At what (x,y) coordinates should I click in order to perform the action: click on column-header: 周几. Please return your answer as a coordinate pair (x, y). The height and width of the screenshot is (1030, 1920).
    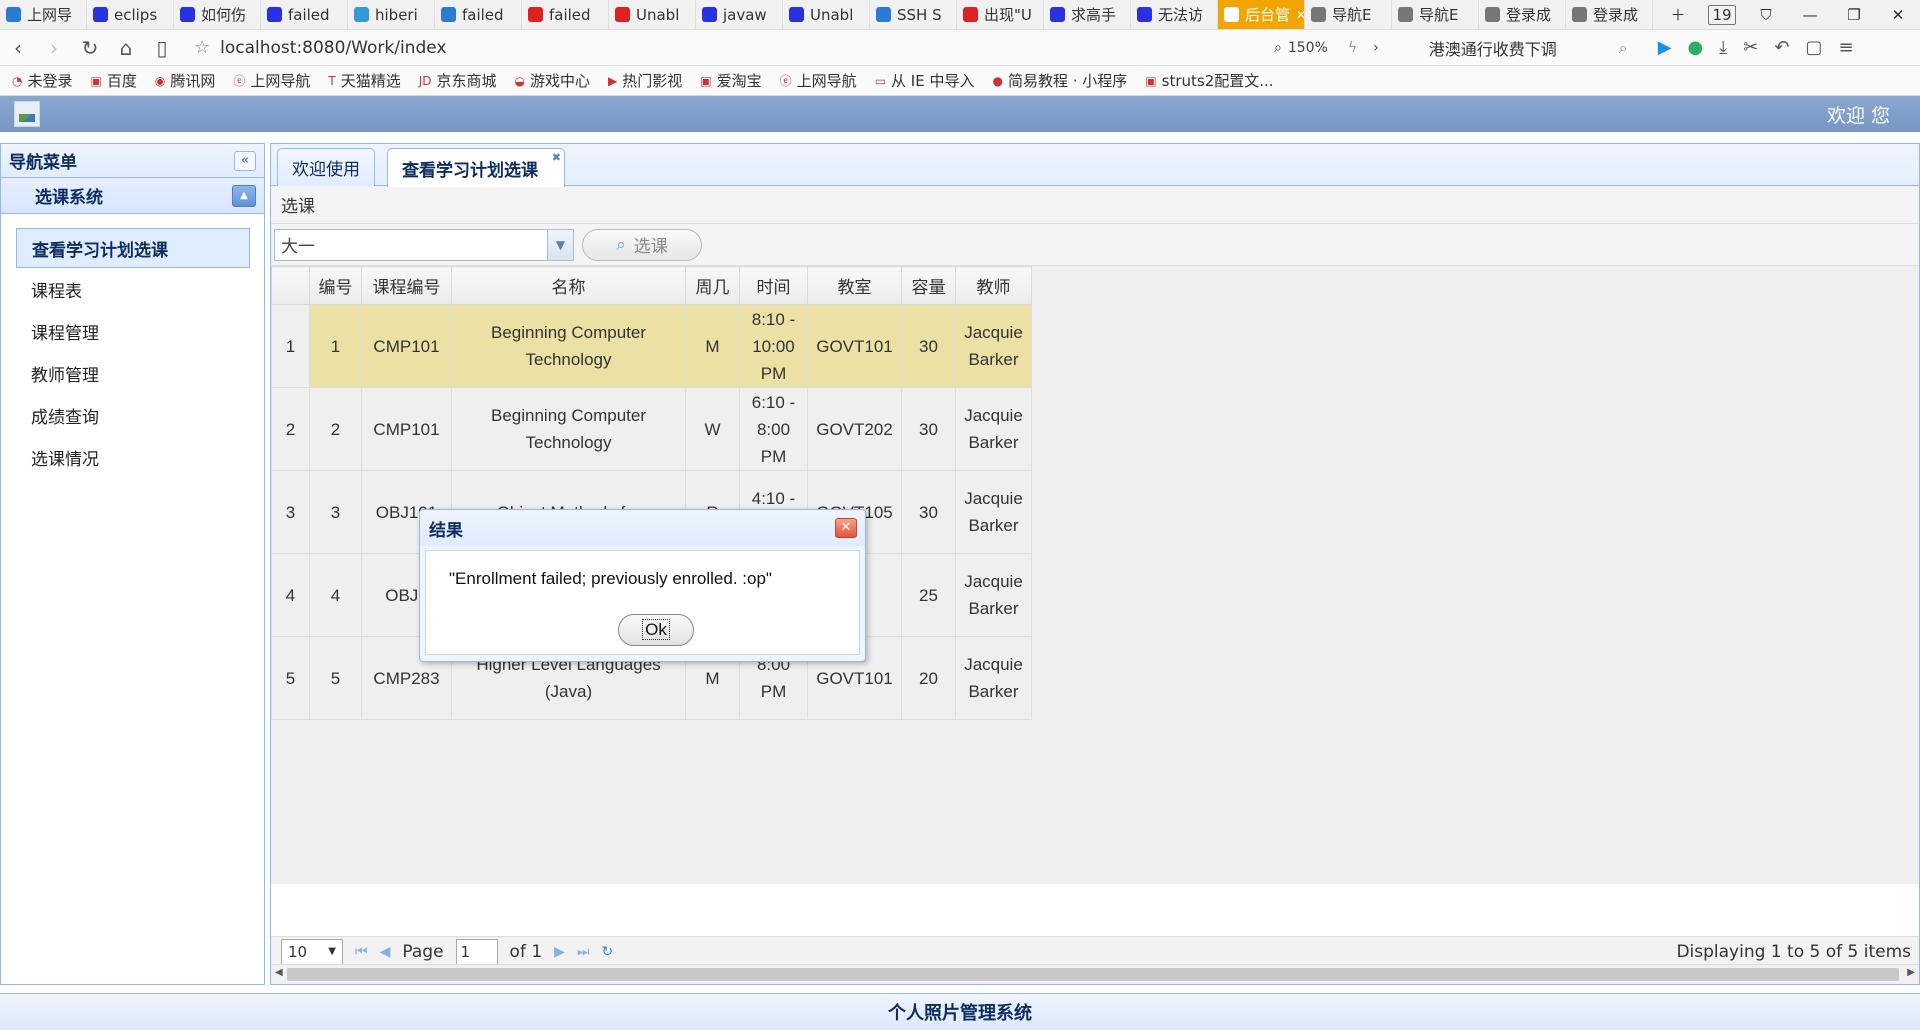
    Looking at the image, I should click on (712, 285).